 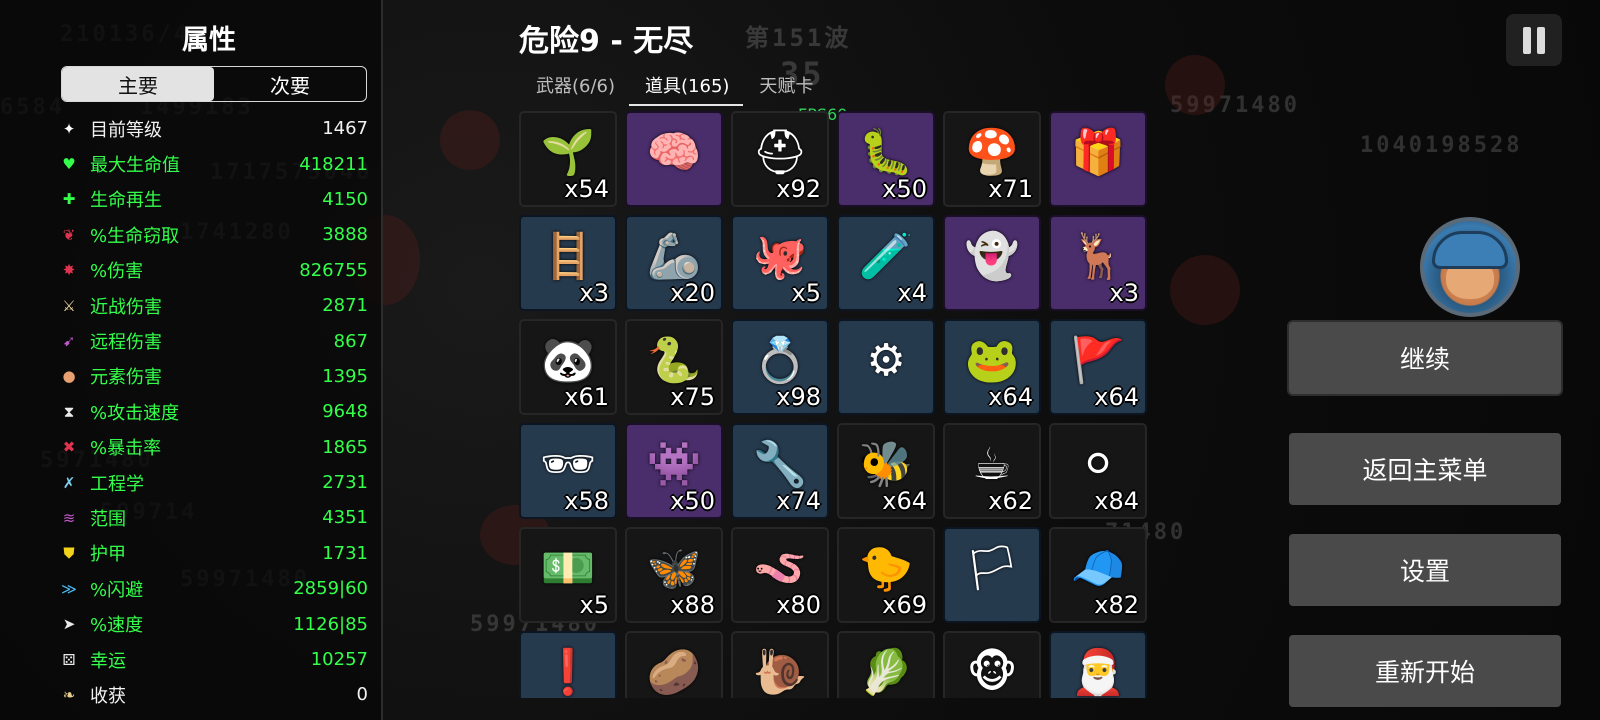 I want to click on item-slot: 🐙 x5, so click(x=780, y=263).